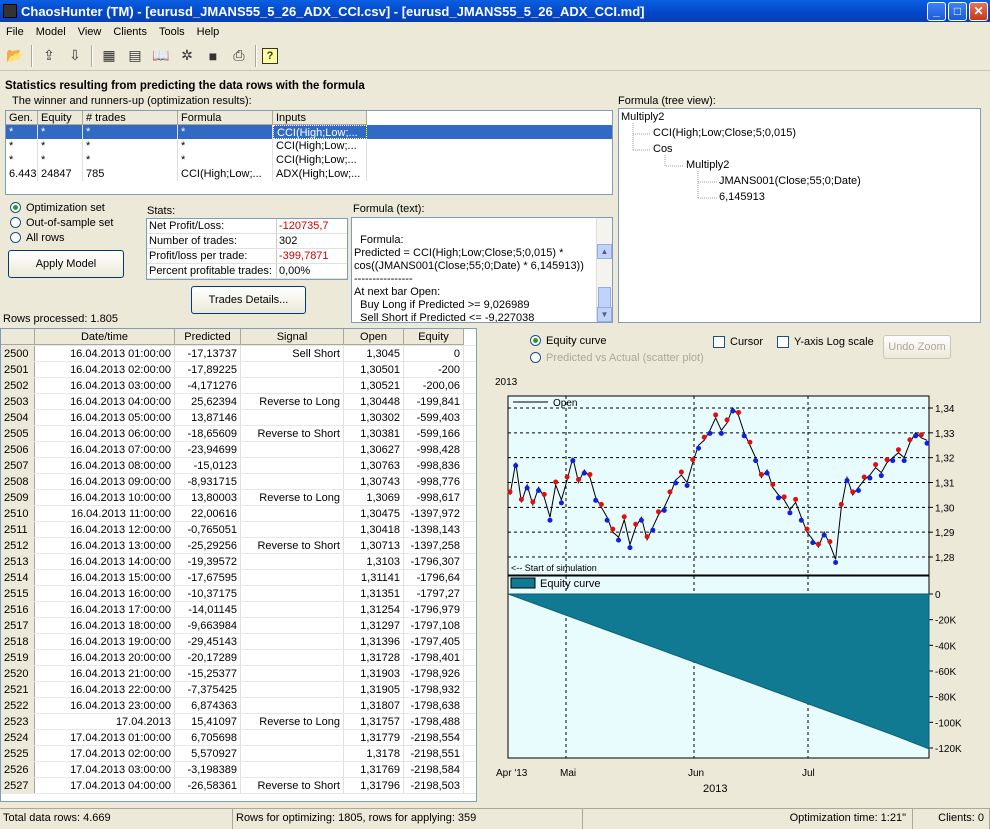 The height and width of the screenshot is (829, 990). What do you see at coordinates (208, 337) in the screenshot?
I see `col-predicted: Predicted` at bounding box center [208, 337].